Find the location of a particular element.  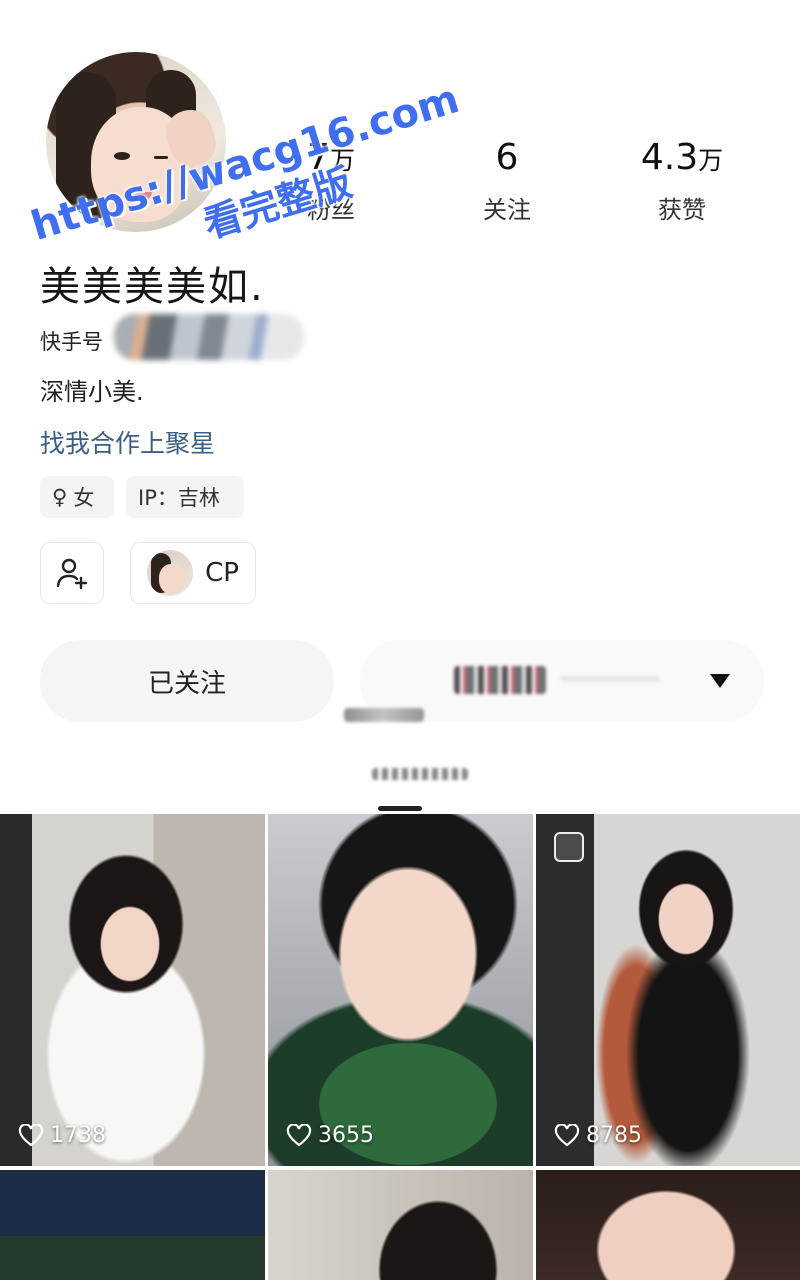

like-count: 8785 is located at coordinates (598, 1135).